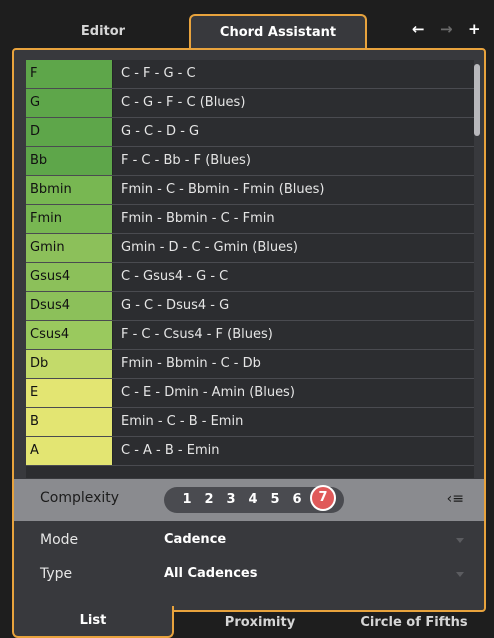 The height and width of the screenshot is (638, 494). I want to click on chord-cell: Db, so click(69, 364).